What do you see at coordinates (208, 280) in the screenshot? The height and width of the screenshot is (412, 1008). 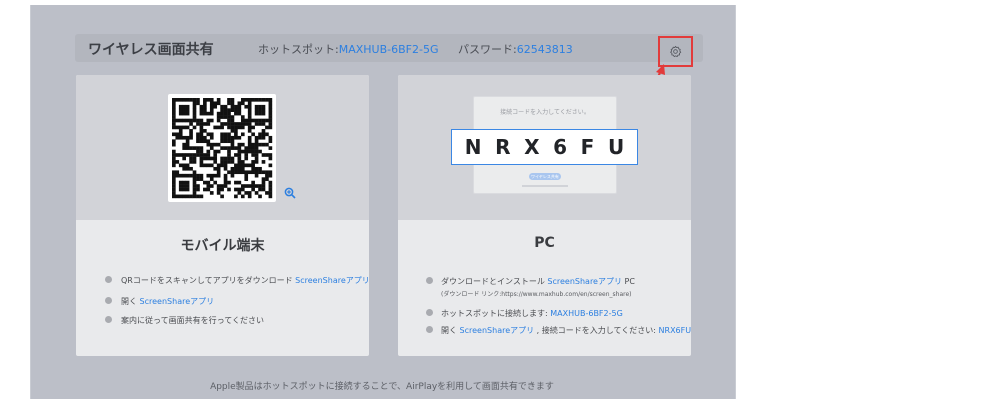 I see `mobile-step-1-text: QRコードをスキャンしてアプリをダウンロード` at bounding box center [208, 280].